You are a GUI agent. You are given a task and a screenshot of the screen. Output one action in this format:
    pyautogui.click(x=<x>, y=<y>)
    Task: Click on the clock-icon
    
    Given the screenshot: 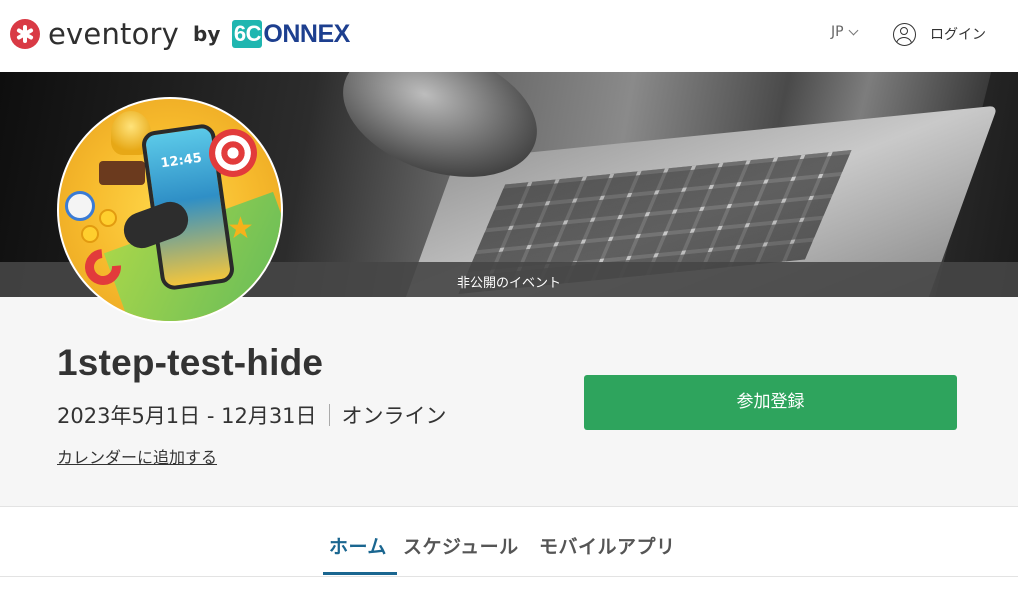 What is the action you would take?
    pyautogui.click(x=80, y=206)
    